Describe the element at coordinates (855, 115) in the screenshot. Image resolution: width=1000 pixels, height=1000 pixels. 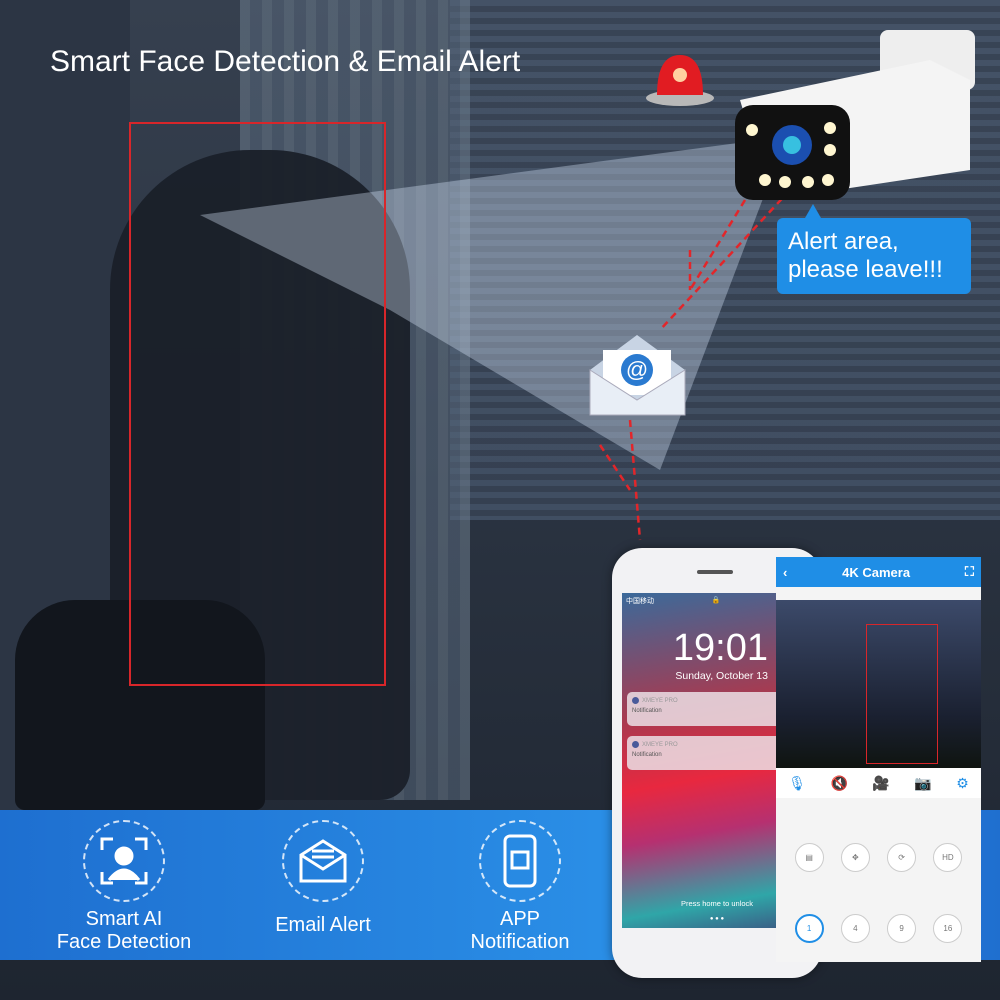
I see `security-camera` at that location.